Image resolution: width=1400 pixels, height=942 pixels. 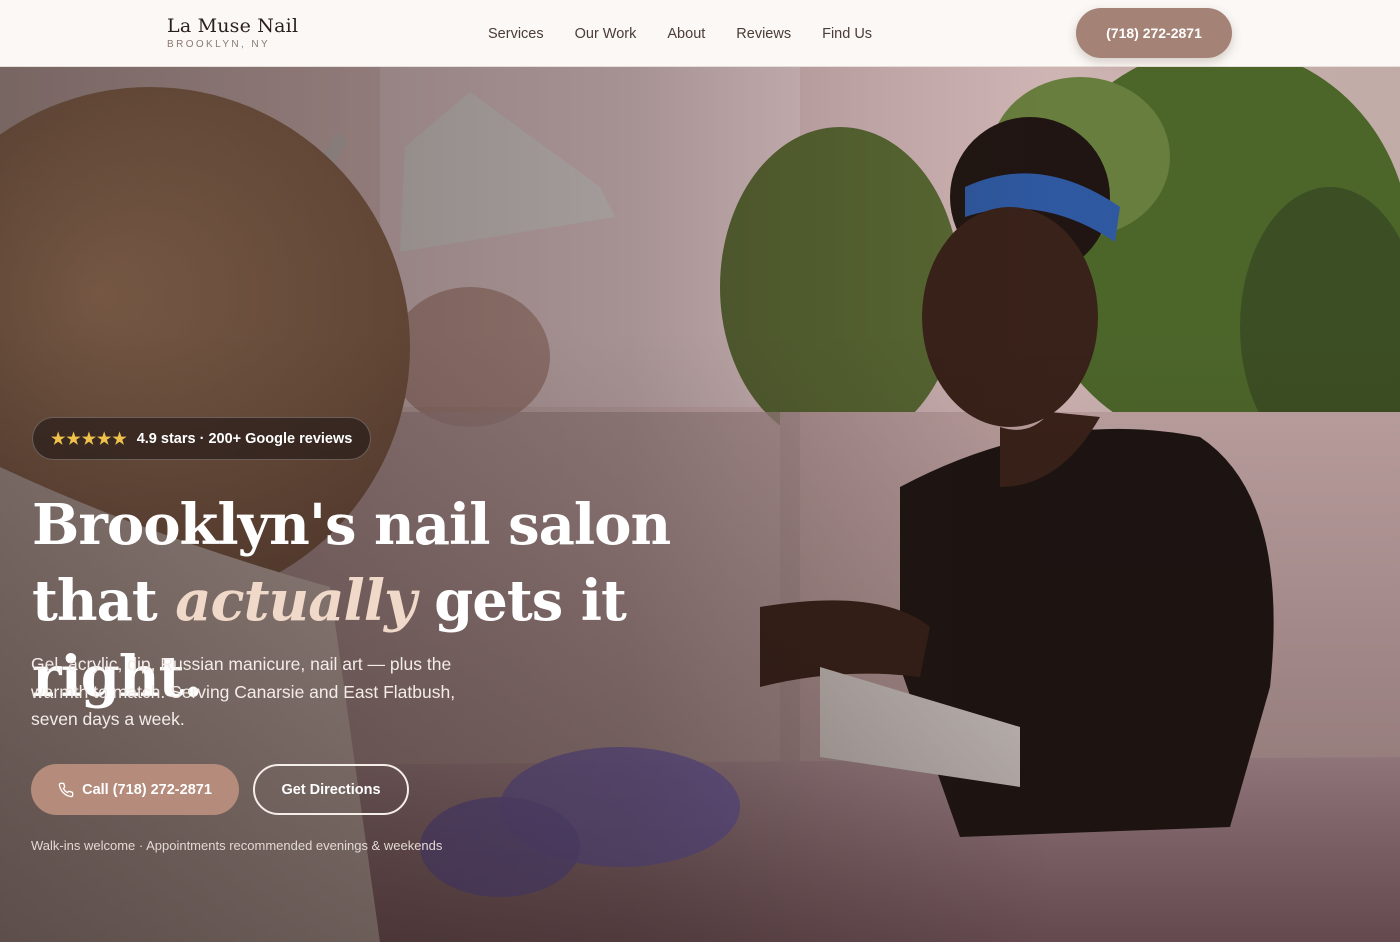 I want to click on rating-text: 4.9 stars · 200+ Google reviews, so click(x=244, y=438).